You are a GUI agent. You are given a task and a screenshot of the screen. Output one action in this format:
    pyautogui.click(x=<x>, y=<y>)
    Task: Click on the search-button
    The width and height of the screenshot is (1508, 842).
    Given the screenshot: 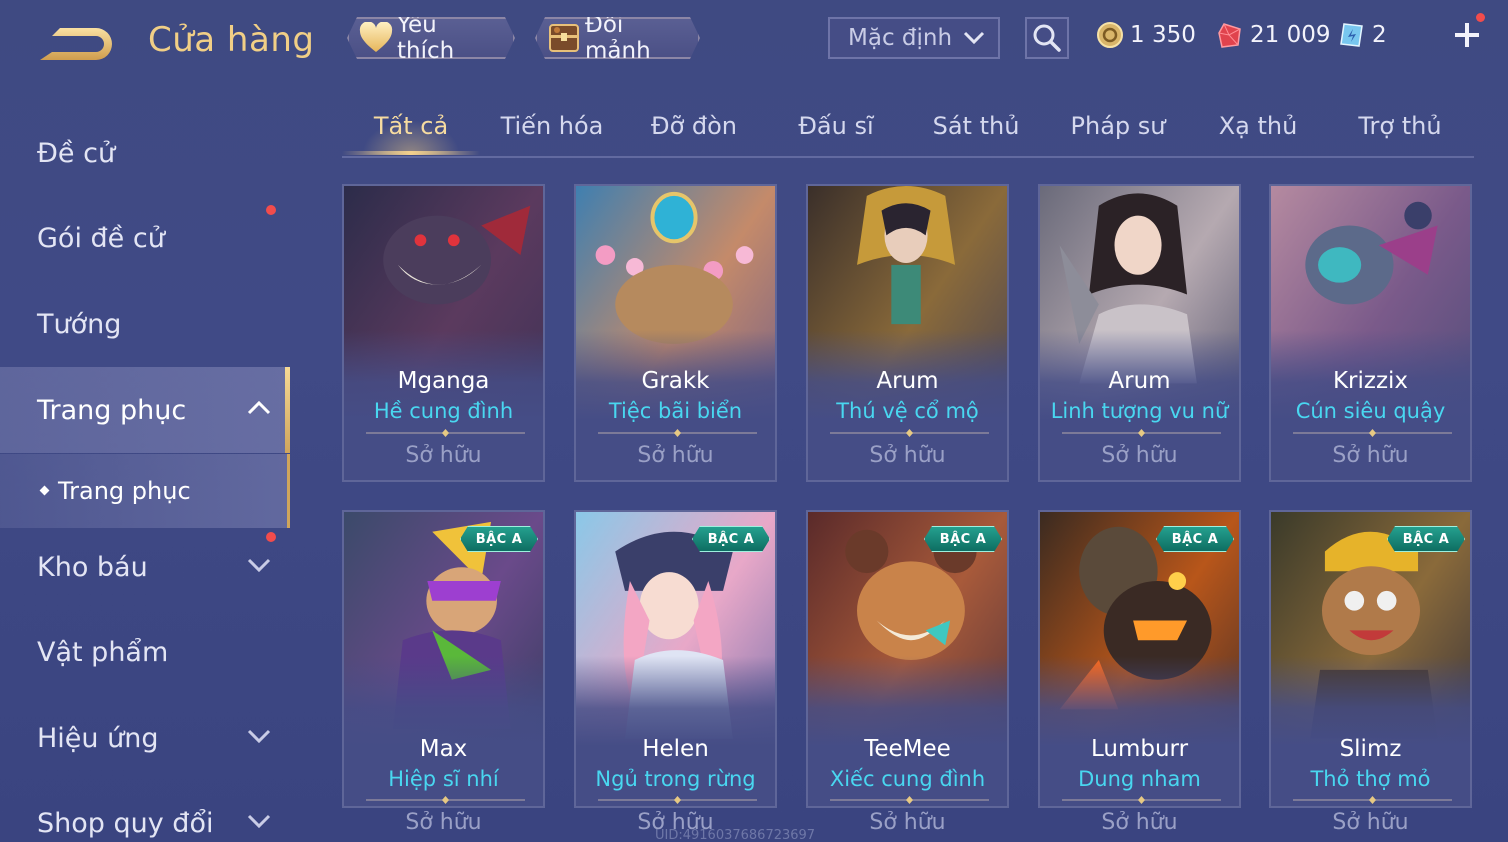 What is the action you would take?
    pyautogui.click(x=1047, y=38)
    